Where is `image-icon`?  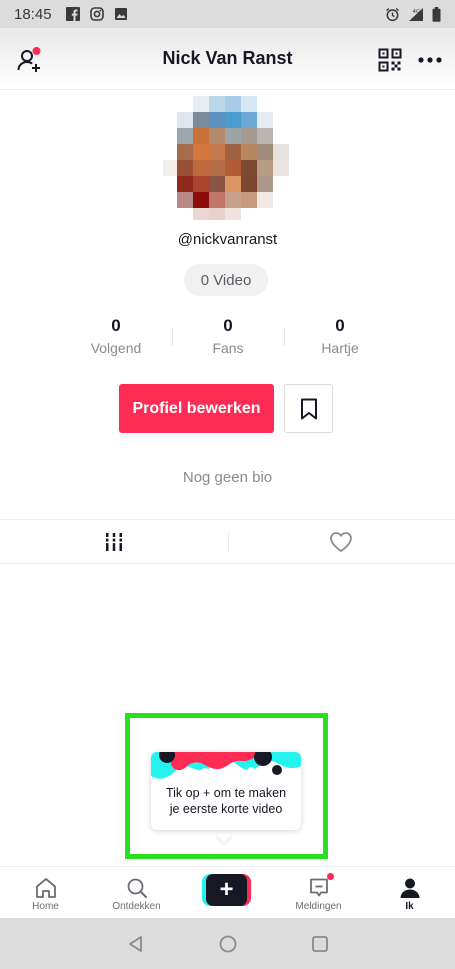 image-icon is located at coordinates (120, 14).